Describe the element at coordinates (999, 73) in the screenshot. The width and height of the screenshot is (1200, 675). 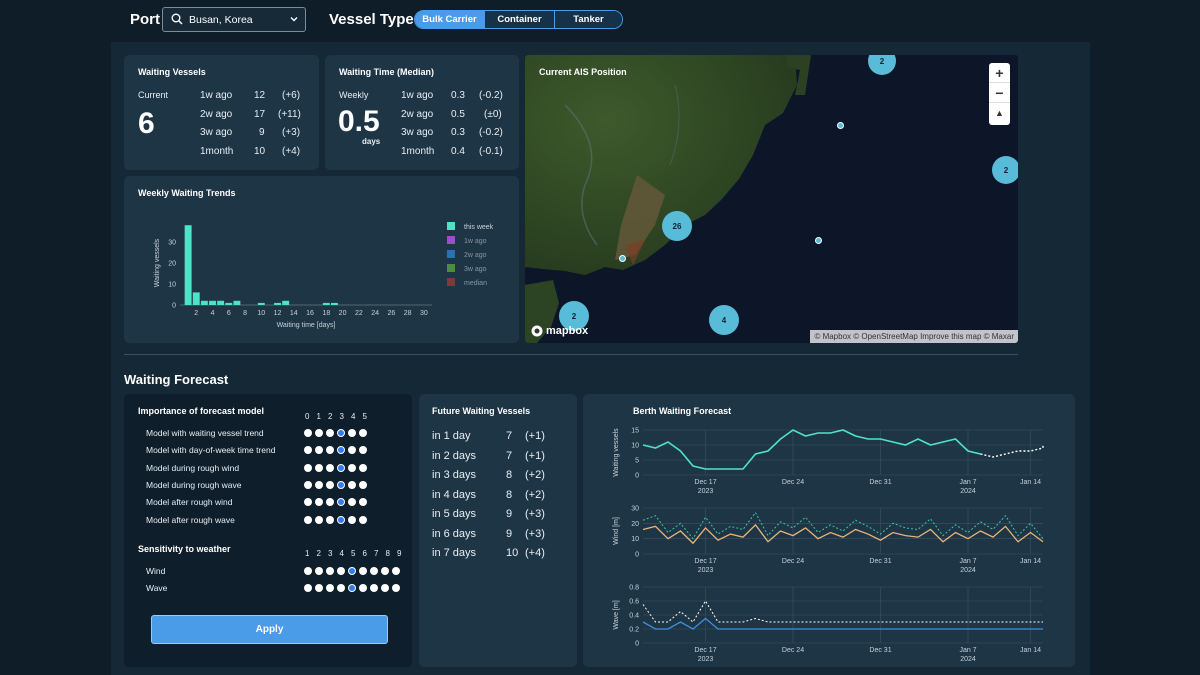
I see `zoom-in-button: +` at that location.